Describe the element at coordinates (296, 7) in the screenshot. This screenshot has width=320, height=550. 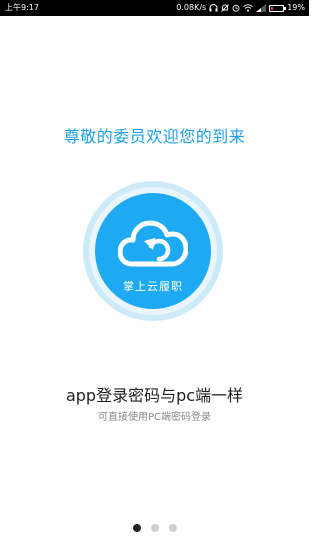
I see `battery-percent: 19%` at that location.